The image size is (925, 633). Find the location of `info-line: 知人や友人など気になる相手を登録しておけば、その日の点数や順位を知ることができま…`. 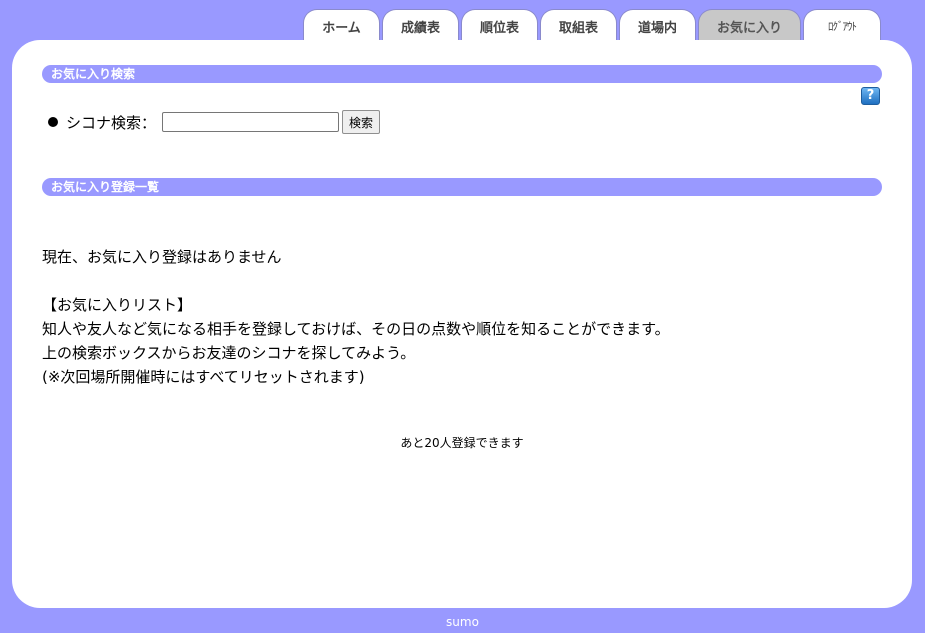

info-line: 知人や友人など気になる相手を登録しておけば、その日の点数や順位を知ることができま… is located at coordinates (356, 329).